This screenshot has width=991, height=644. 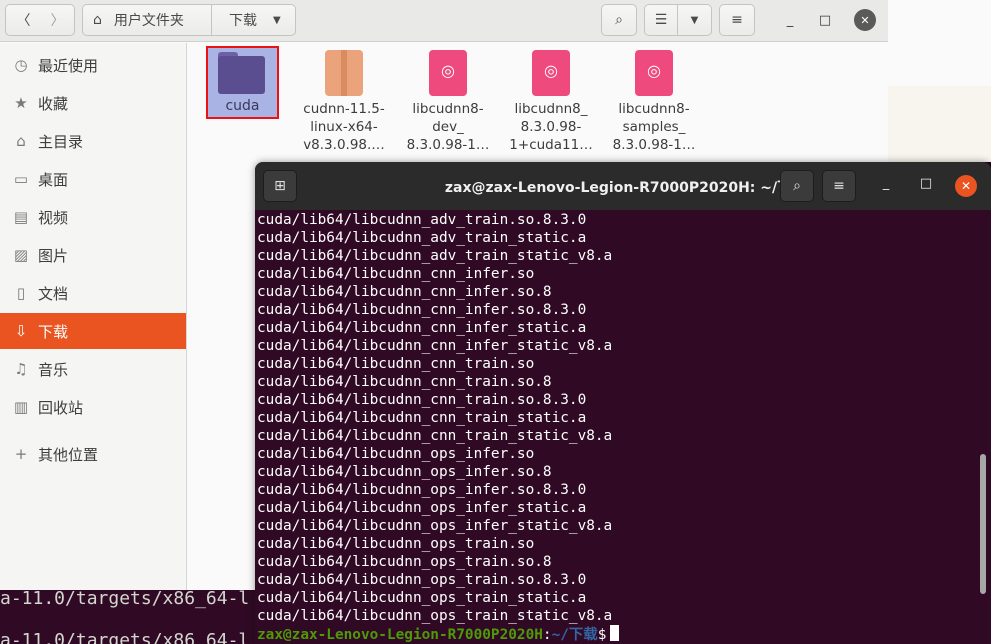 I want to click on new-tab-button: ⊞, so click(x=280, y=186).